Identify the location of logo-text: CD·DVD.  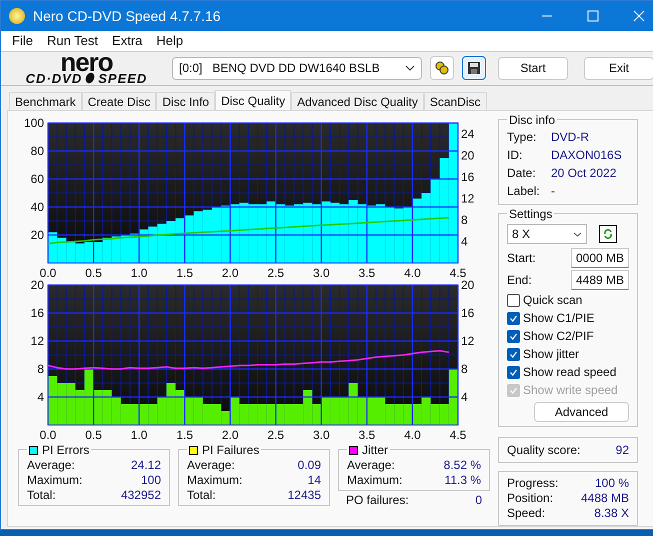
(54, 78).